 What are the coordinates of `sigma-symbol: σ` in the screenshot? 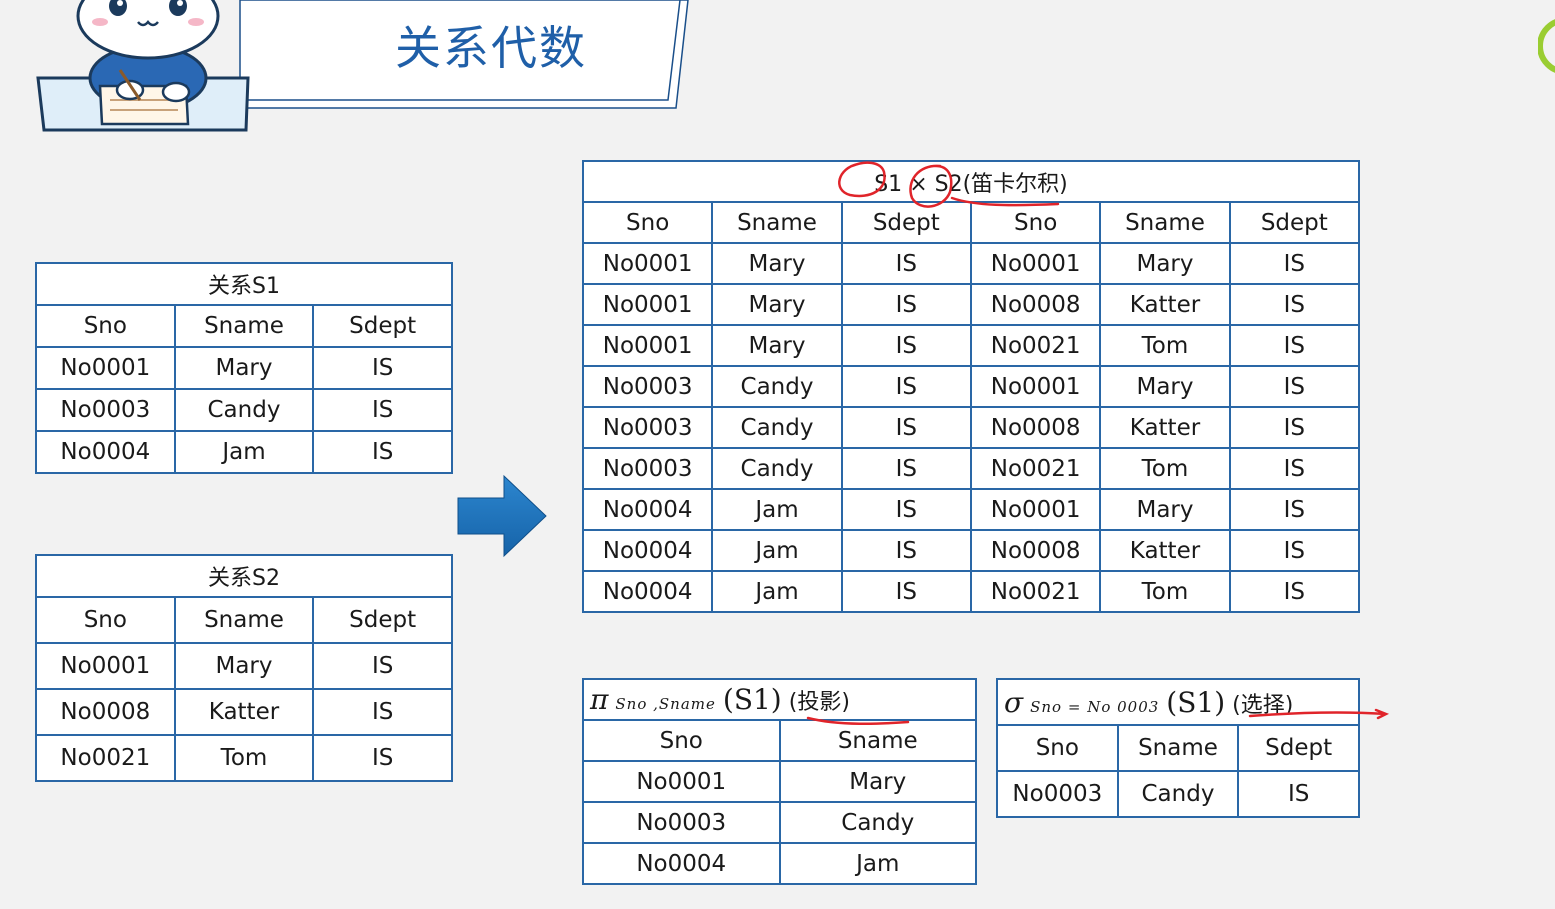 It's located at (1014, 702).